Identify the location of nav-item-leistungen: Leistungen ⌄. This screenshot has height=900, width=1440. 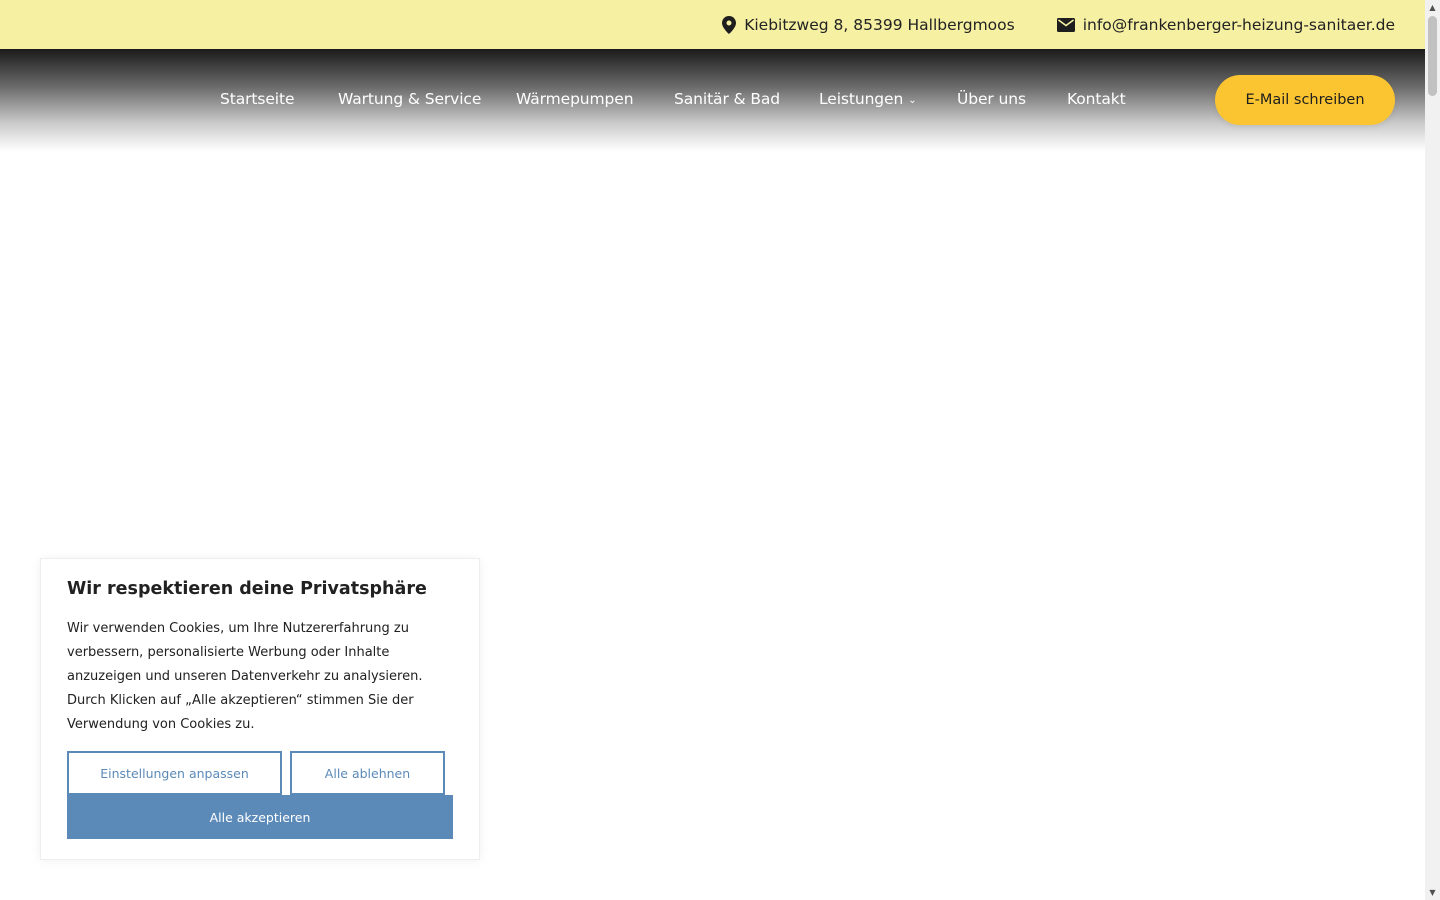
(868, 99).